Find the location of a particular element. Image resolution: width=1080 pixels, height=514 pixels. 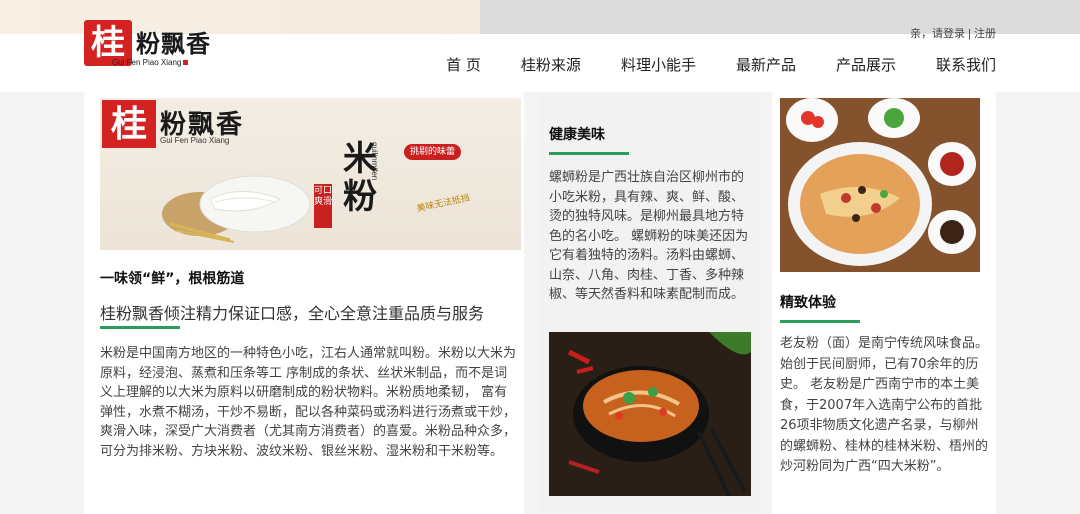

middle-heading-underline is located at coordinates (589, 153).